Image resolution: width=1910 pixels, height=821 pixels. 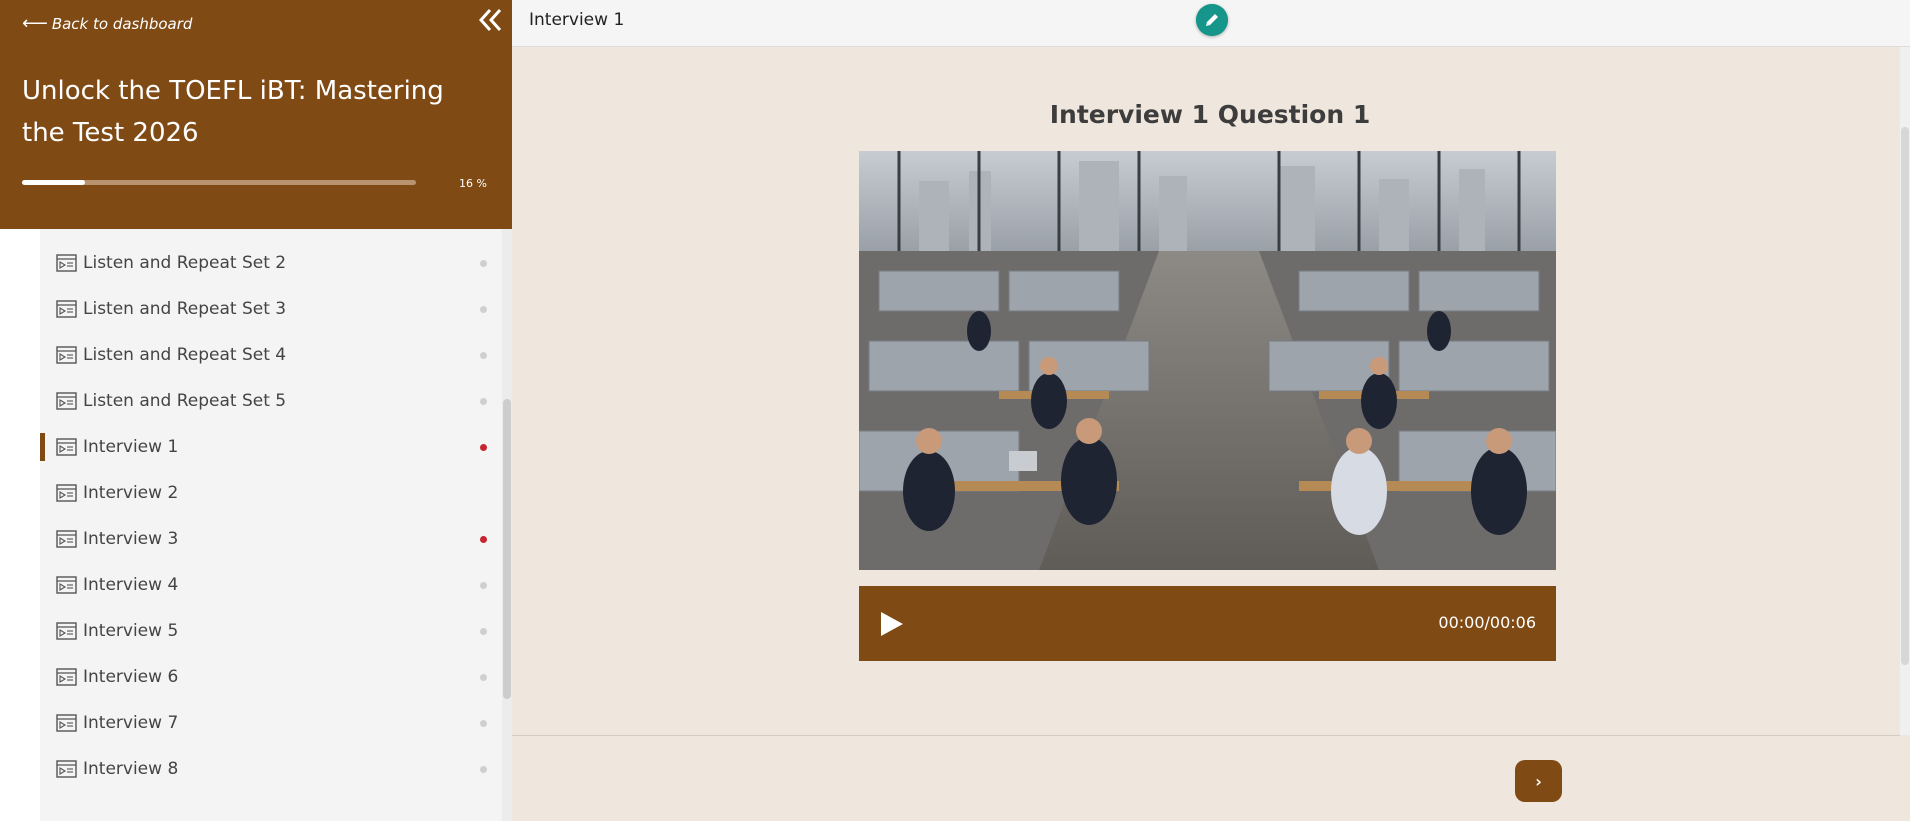 I want to click on lesson-label: Interview 5, so click(x=131, y=631).